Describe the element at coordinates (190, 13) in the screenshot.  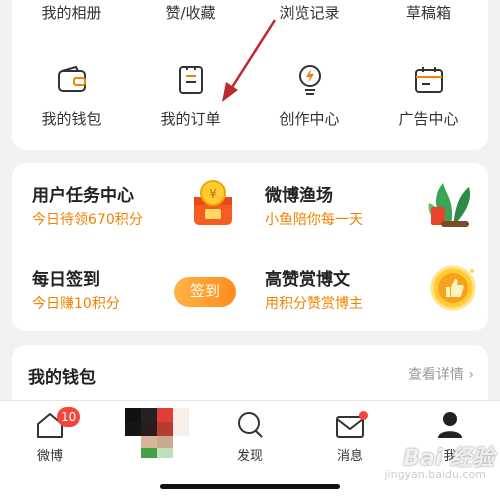
I see `menu-item-label: 赞/收藏` at that location.